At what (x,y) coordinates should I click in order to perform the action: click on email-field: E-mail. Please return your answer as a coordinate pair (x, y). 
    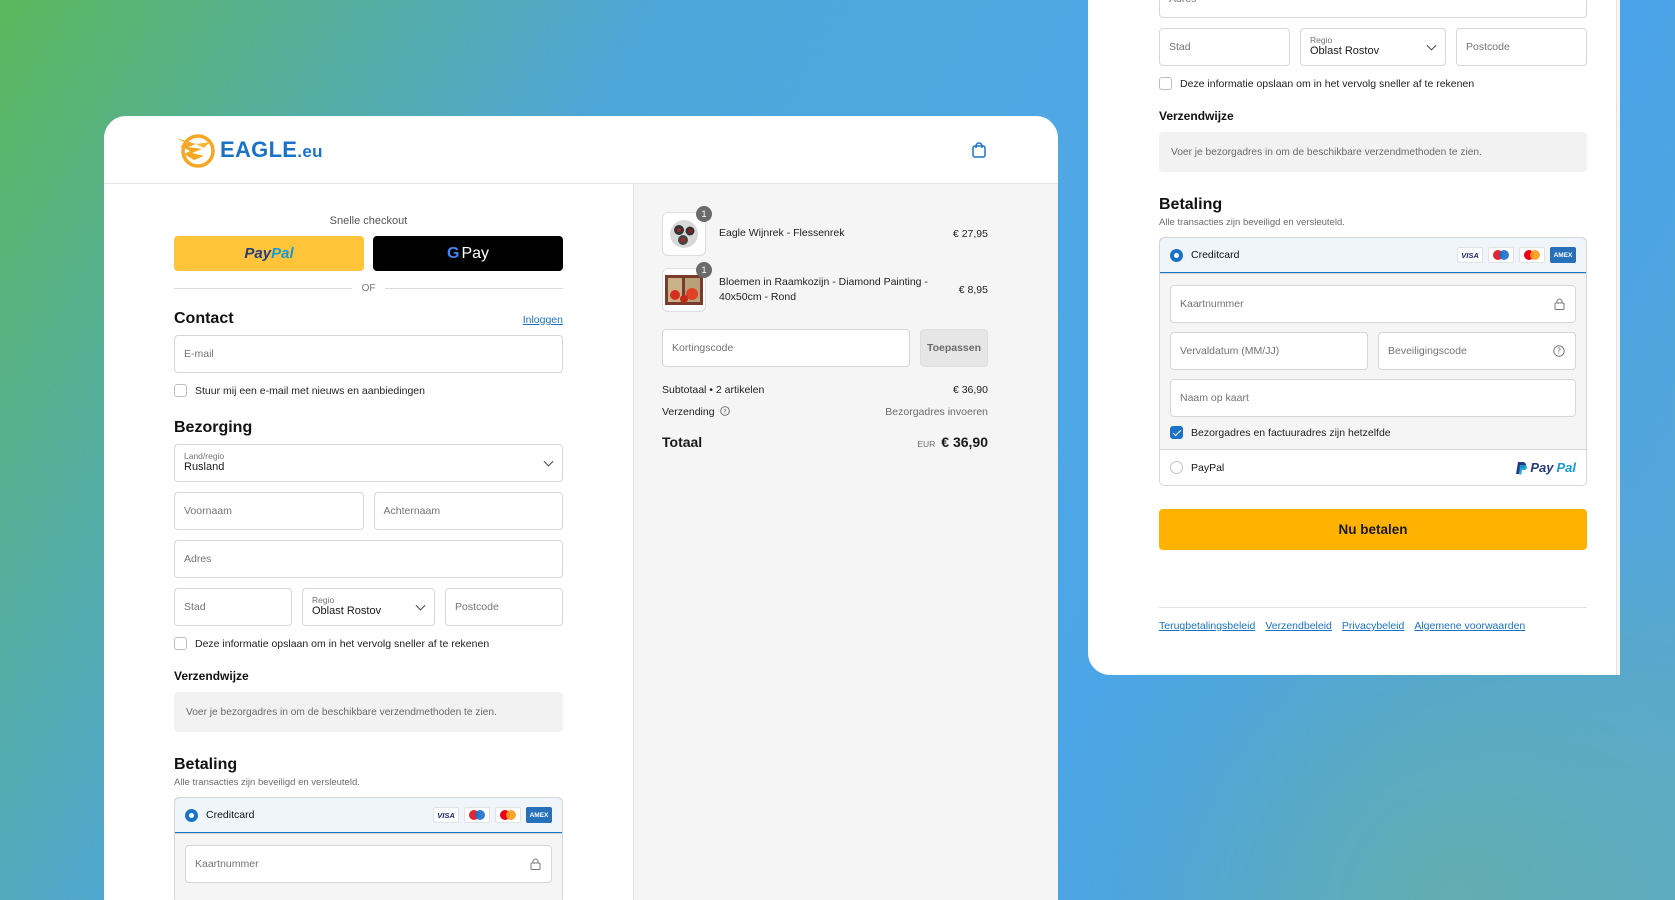
    Looking at the image, I should click on (368, 354).